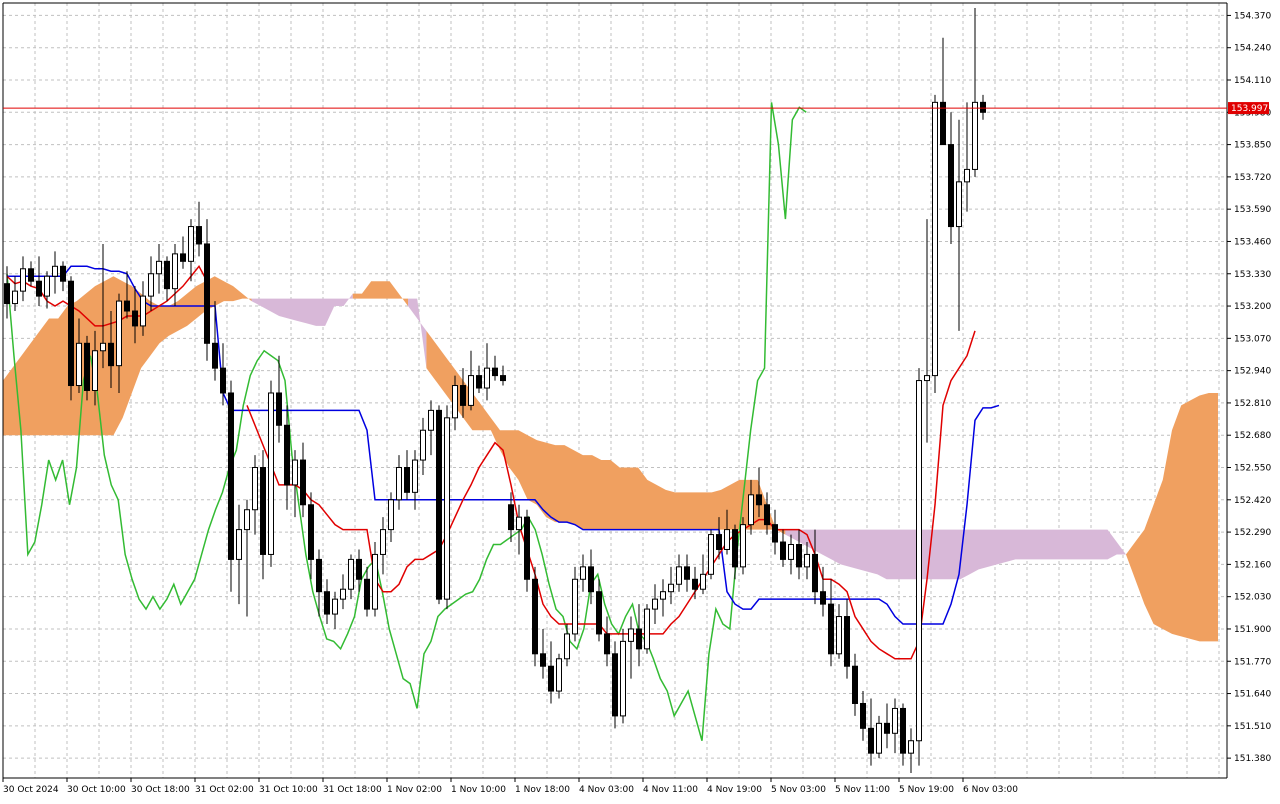 The height and width of the screenshot is (804, 1280). I want to click on y-tick-label: 152.160, so click(1252, 565).